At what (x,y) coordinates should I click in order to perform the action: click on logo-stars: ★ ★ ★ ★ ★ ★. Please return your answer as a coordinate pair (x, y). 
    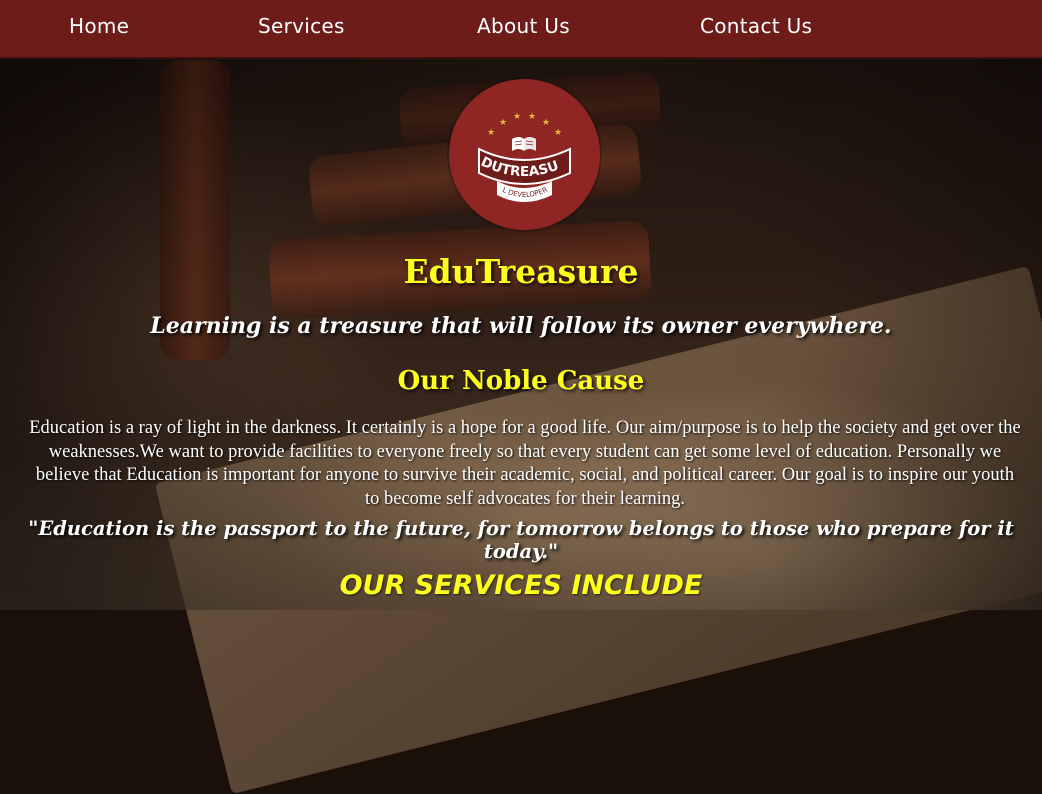
    Looking at the image, I should click on (524, 125).